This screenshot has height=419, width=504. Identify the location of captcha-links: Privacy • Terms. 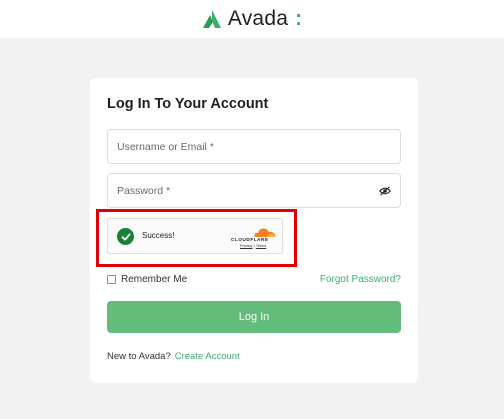
(253, 246).